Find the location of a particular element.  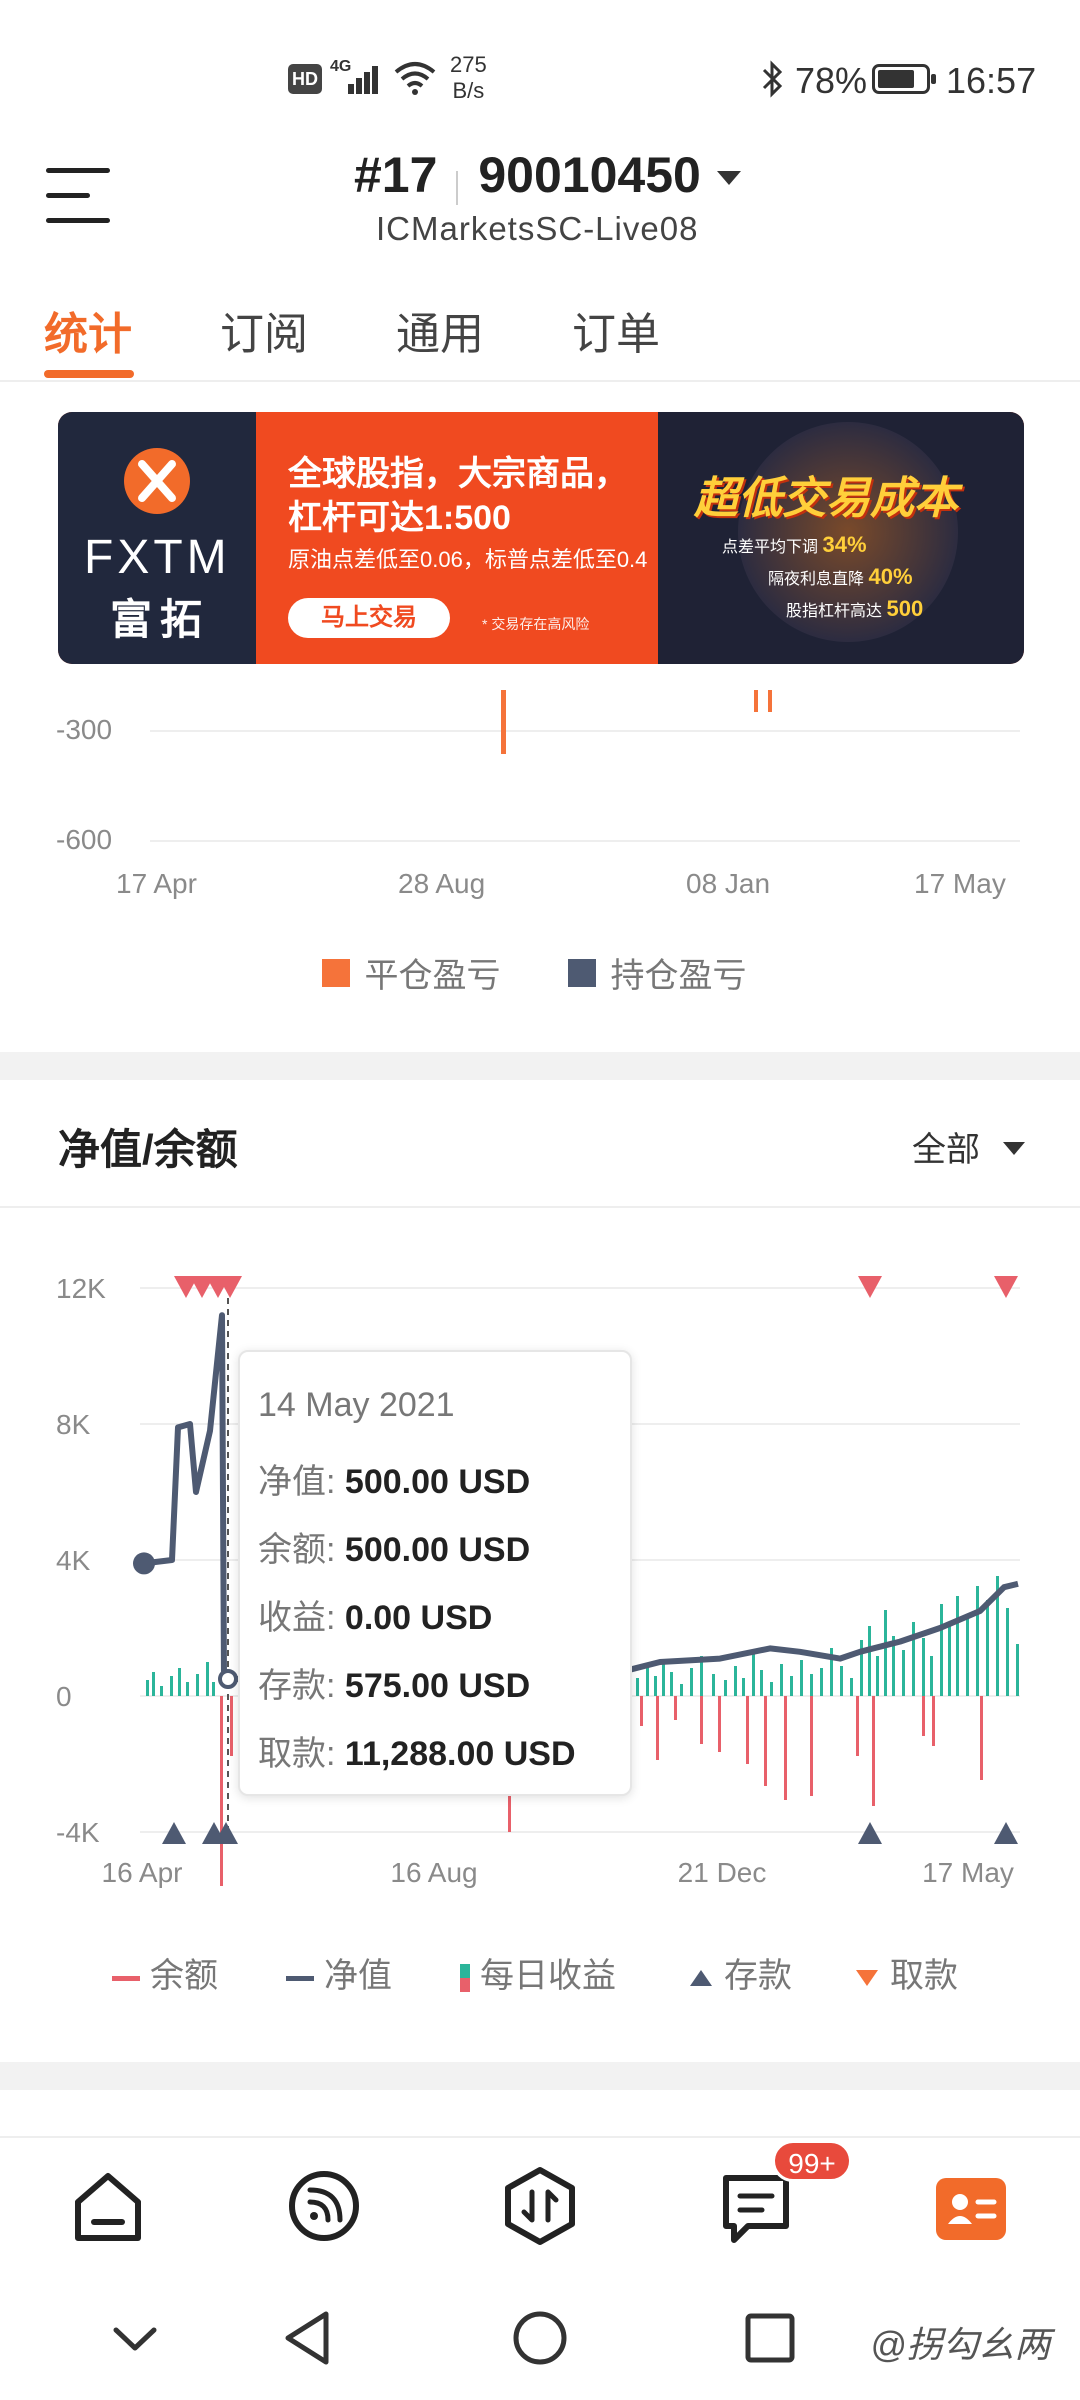

network-label: 4G is located at coordinates (341, 66).